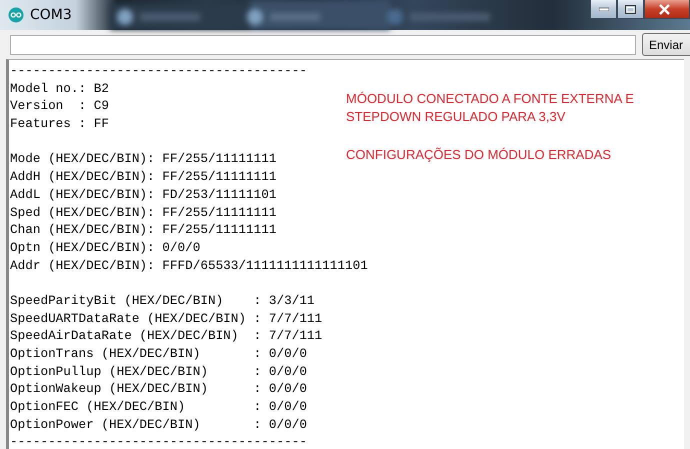  What do you see at coordinates (158, 354) in the screenshot?
I see `output-line: OptionTrans (HEX/DEC/BIN) : 0/0/0` at bounding box center [158, 354].